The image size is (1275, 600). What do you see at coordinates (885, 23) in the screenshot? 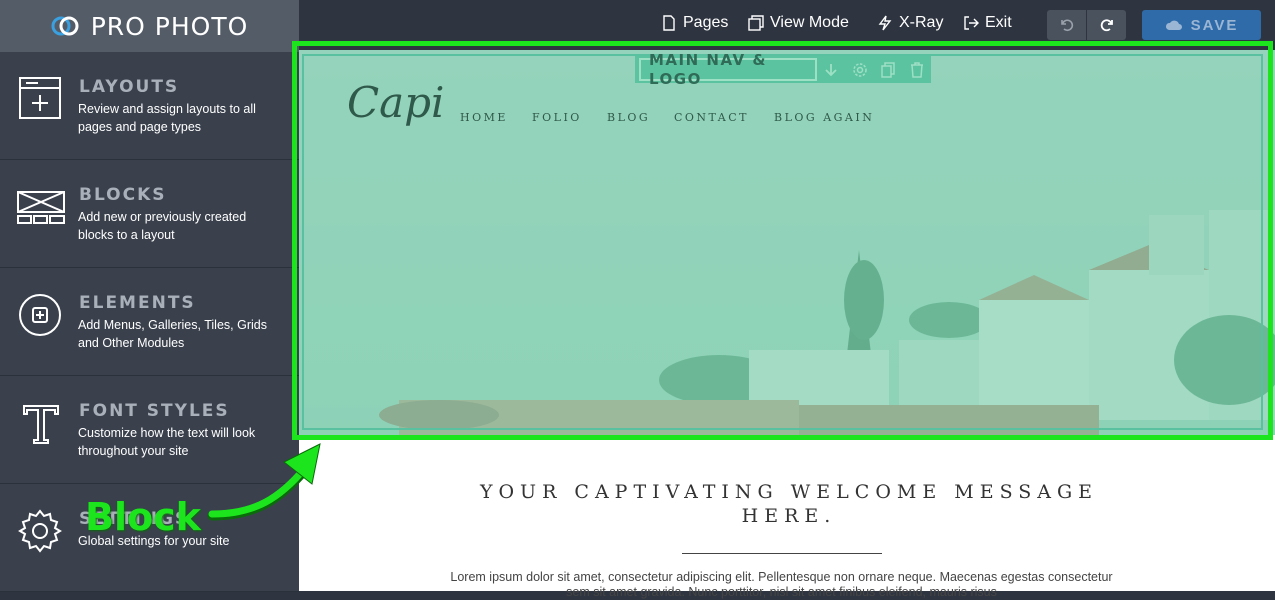
I see `lightning-icon` at bounding box center [885, 23].